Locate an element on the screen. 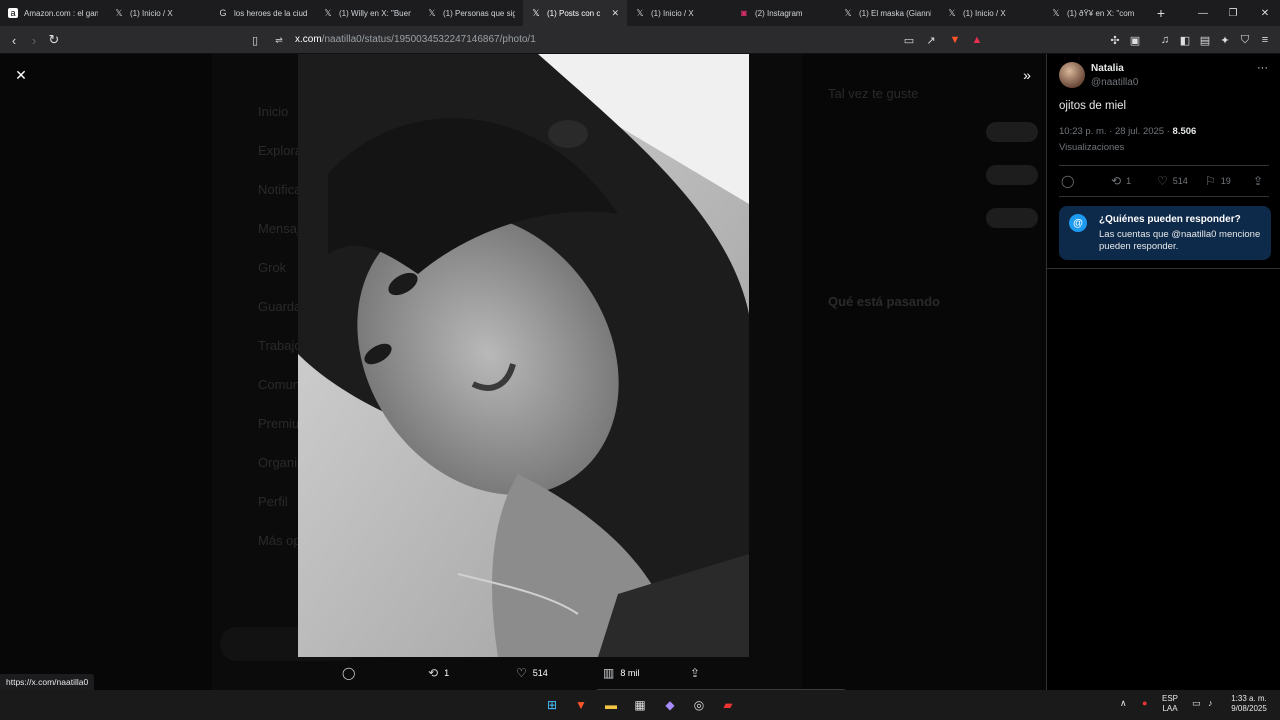 This screenshot has height=720, width=1280. browser-tab: 𝕏 (1) Posts con c ✕ is located at coordinates (575, 13).